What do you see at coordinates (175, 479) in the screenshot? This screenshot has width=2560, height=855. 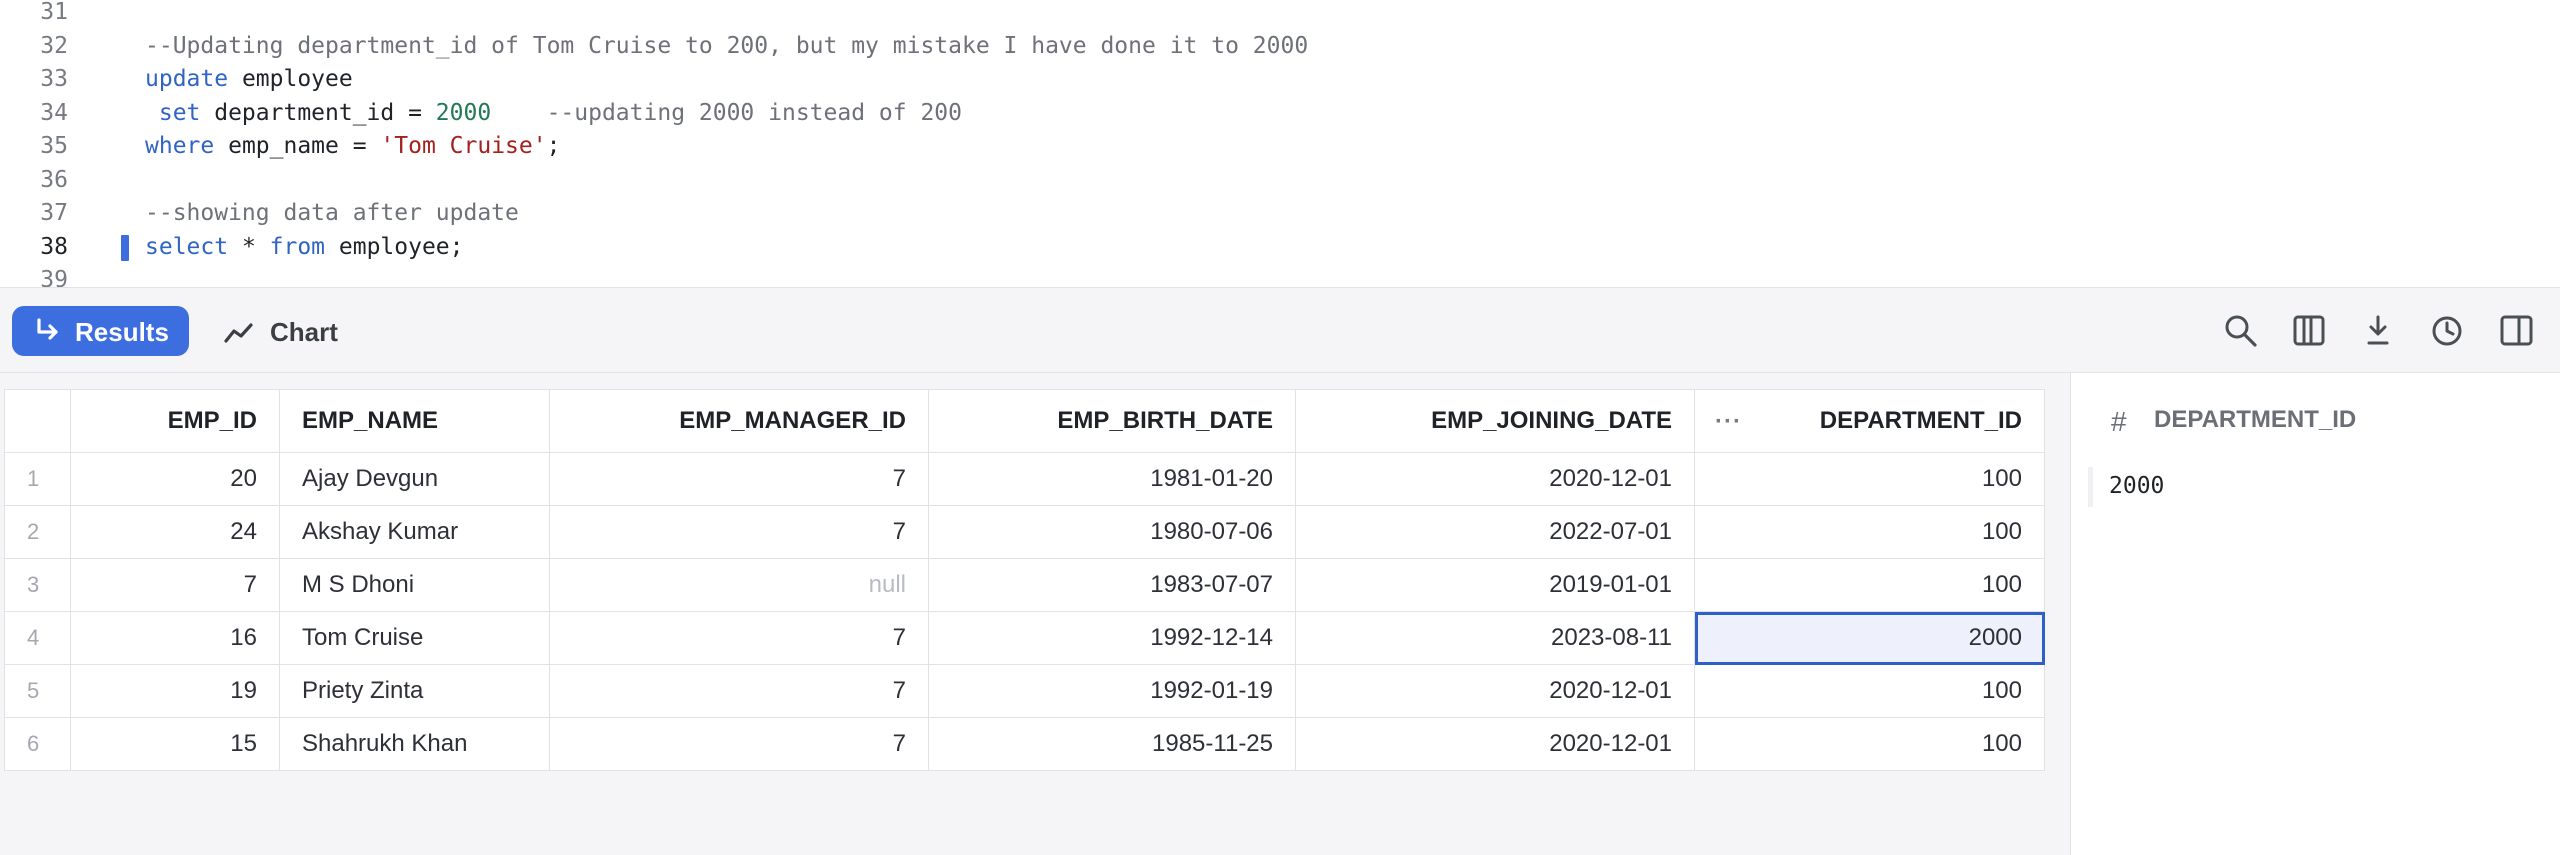 I see `table-cell: 20` at bounding box center [175, 479].